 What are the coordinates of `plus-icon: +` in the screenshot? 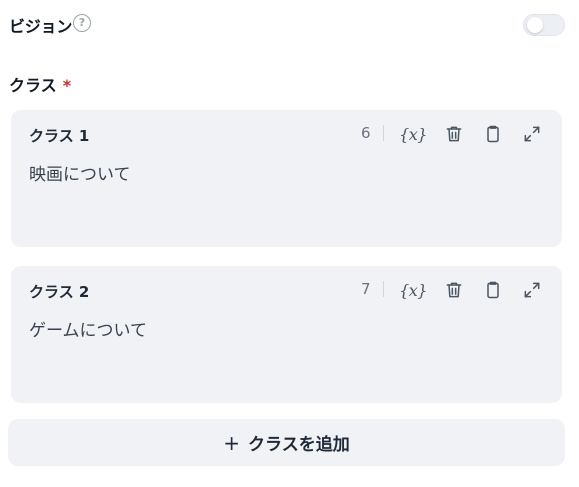 It's located at (232, 442).